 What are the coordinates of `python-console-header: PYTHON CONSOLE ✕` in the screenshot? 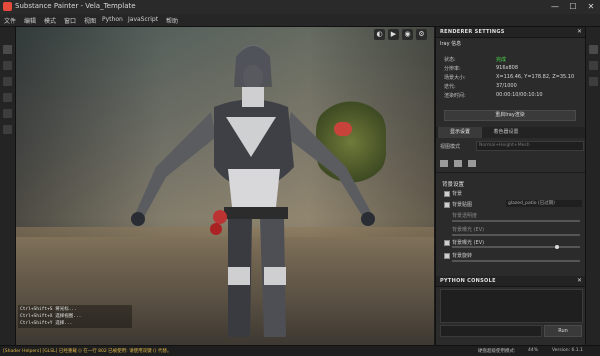 It's located at (510, 281).